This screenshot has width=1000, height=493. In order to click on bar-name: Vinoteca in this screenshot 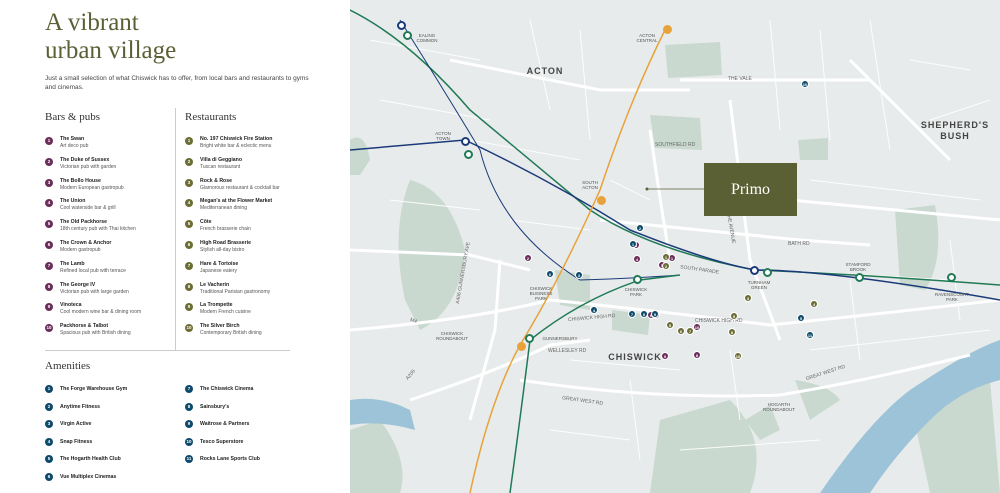, I will do `click(71, 305)`.